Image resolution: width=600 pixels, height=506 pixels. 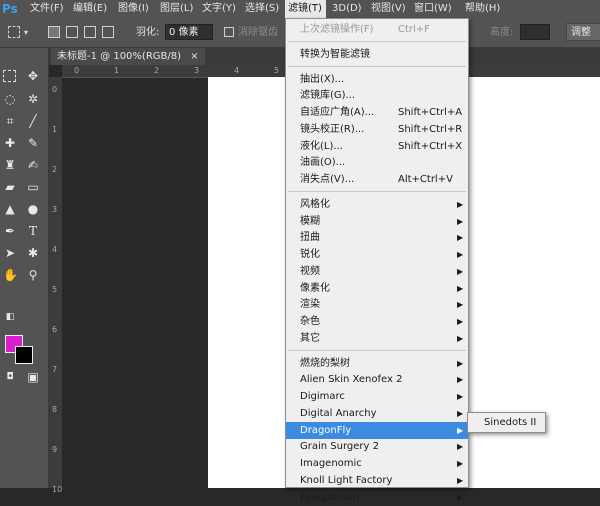 I want to click on quick-mask-icon: ◘, so click(x=10, y=377).